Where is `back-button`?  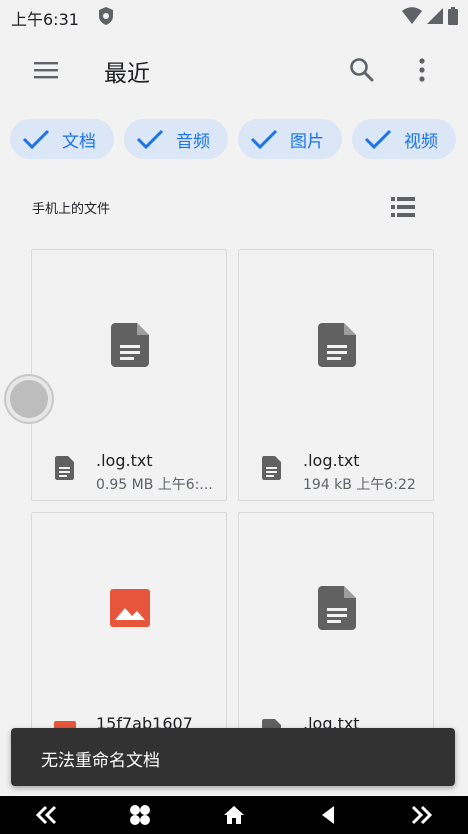
back-button is located at coordinates (328, 815).